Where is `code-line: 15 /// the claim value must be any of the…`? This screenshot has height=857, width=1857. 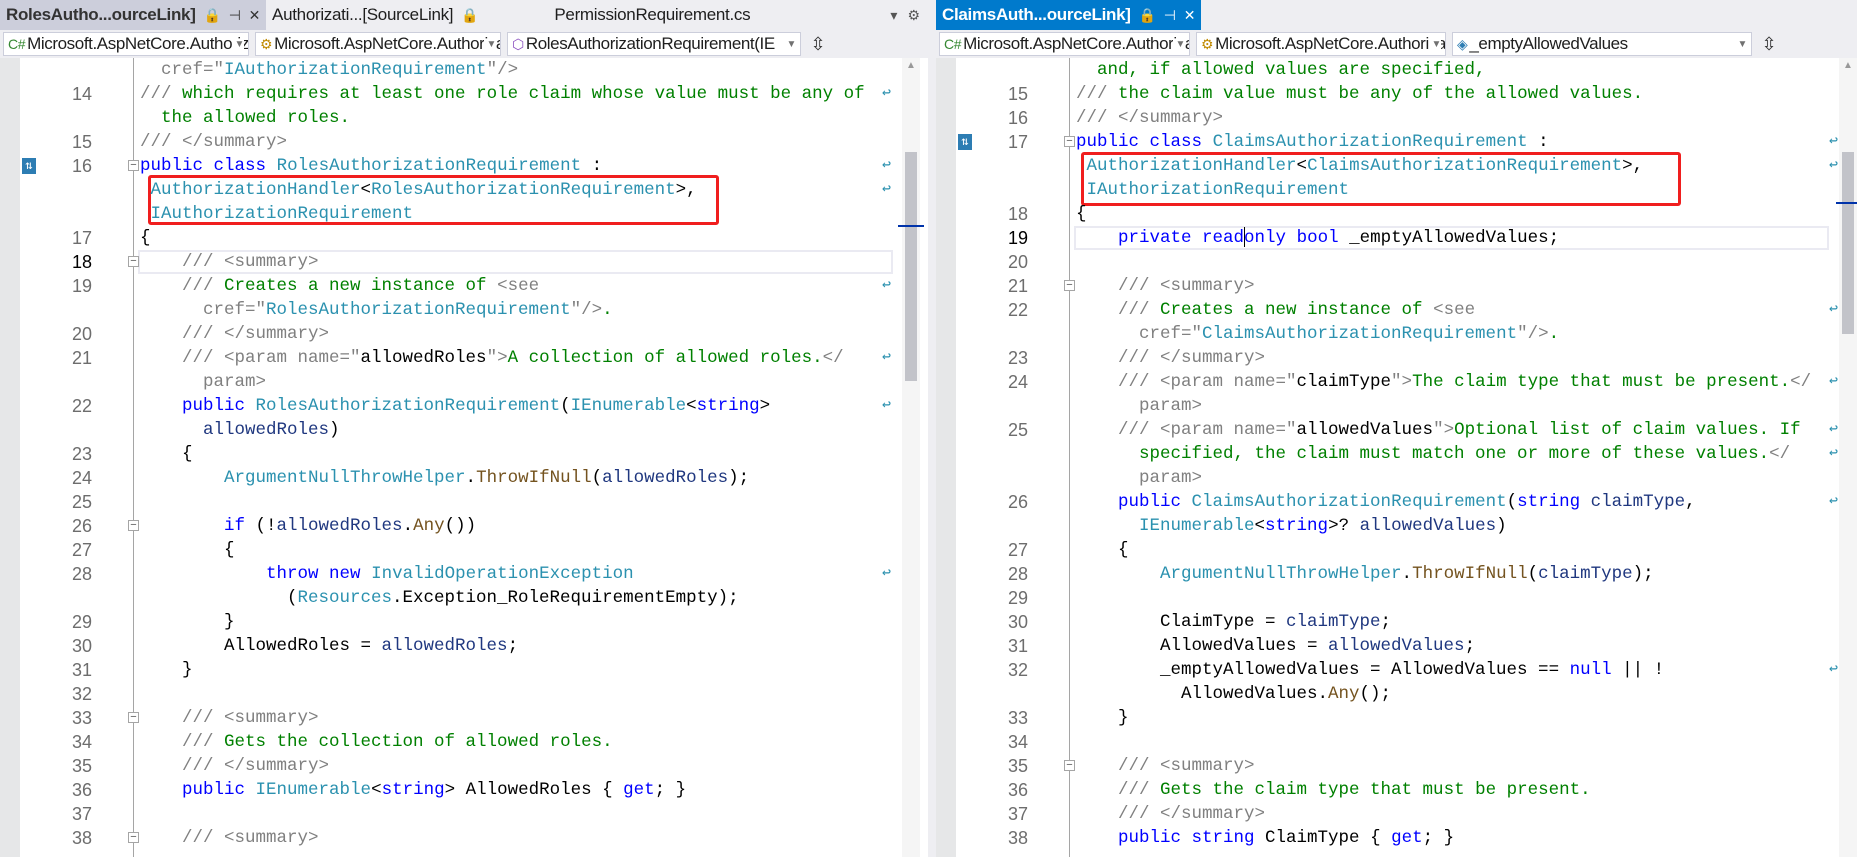
code-line: 15 /// the claim value must be any of the… is located at coordinates (1396, 94).